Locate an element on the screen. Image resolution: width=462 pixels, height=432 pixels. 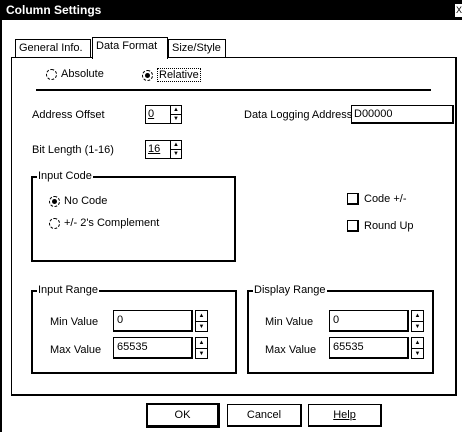
round-up-label: Round Up is located at coordinates (389, 226).